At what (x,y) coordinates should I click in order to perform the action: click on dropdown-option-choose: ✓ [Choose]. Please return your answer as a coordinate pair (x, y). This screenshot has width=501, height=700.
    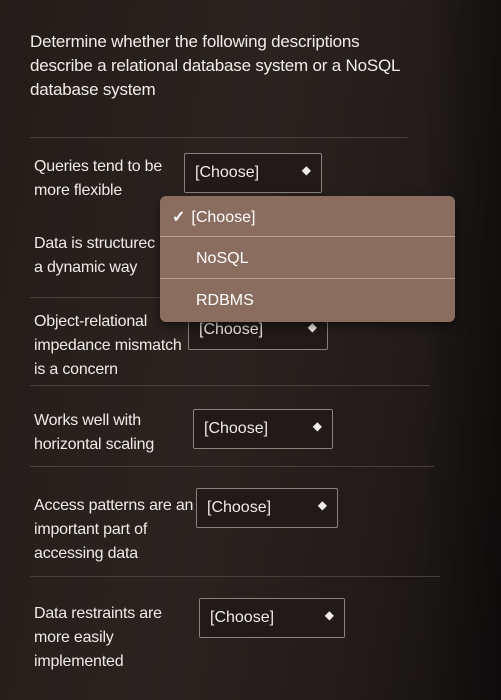
    Looking at the image, I should click on (307, 217).